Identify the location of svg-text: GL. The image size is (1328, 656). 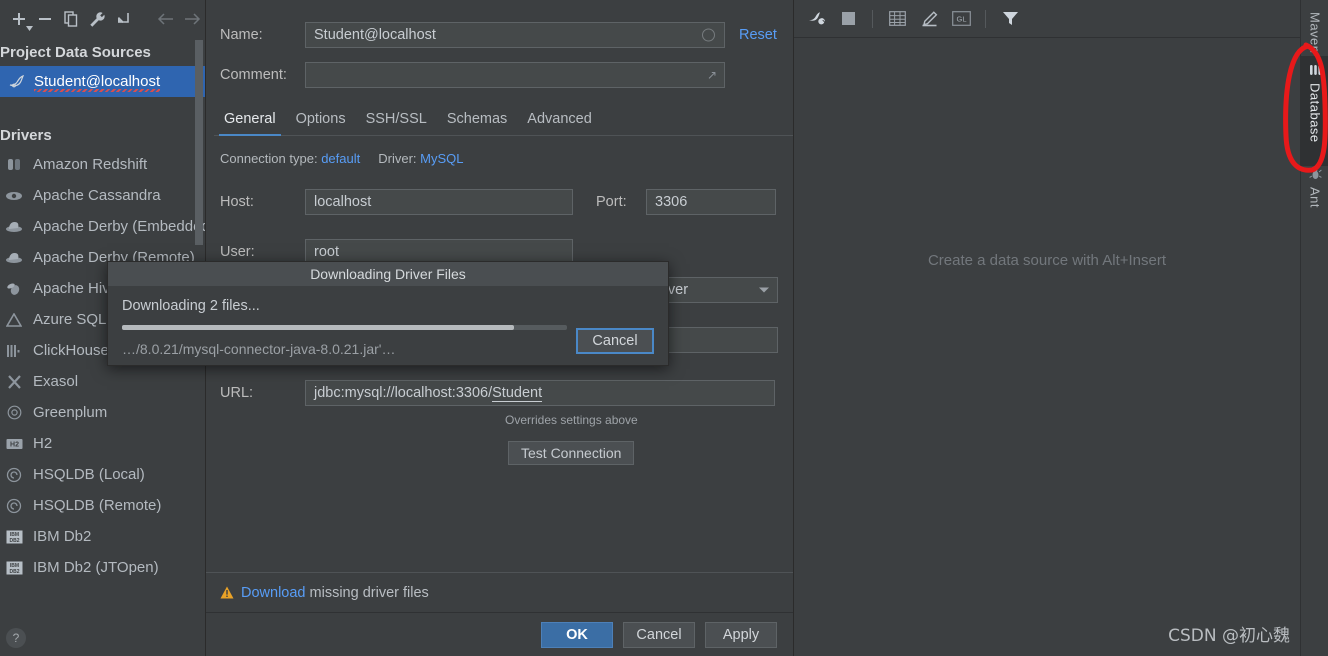
(961, 19).